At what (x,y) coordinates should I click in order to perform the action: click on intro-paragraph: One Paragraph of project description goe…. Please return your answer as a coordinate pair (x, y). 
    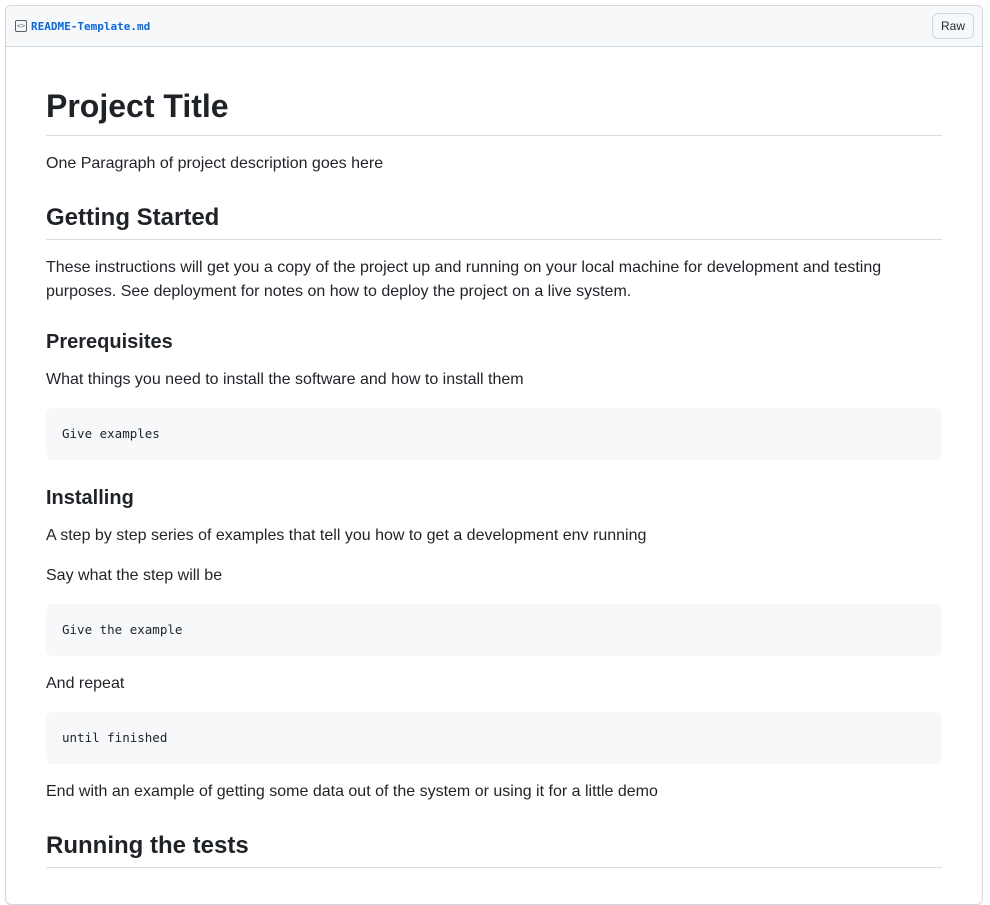
    Looking at the image, I should click on (215, 164).